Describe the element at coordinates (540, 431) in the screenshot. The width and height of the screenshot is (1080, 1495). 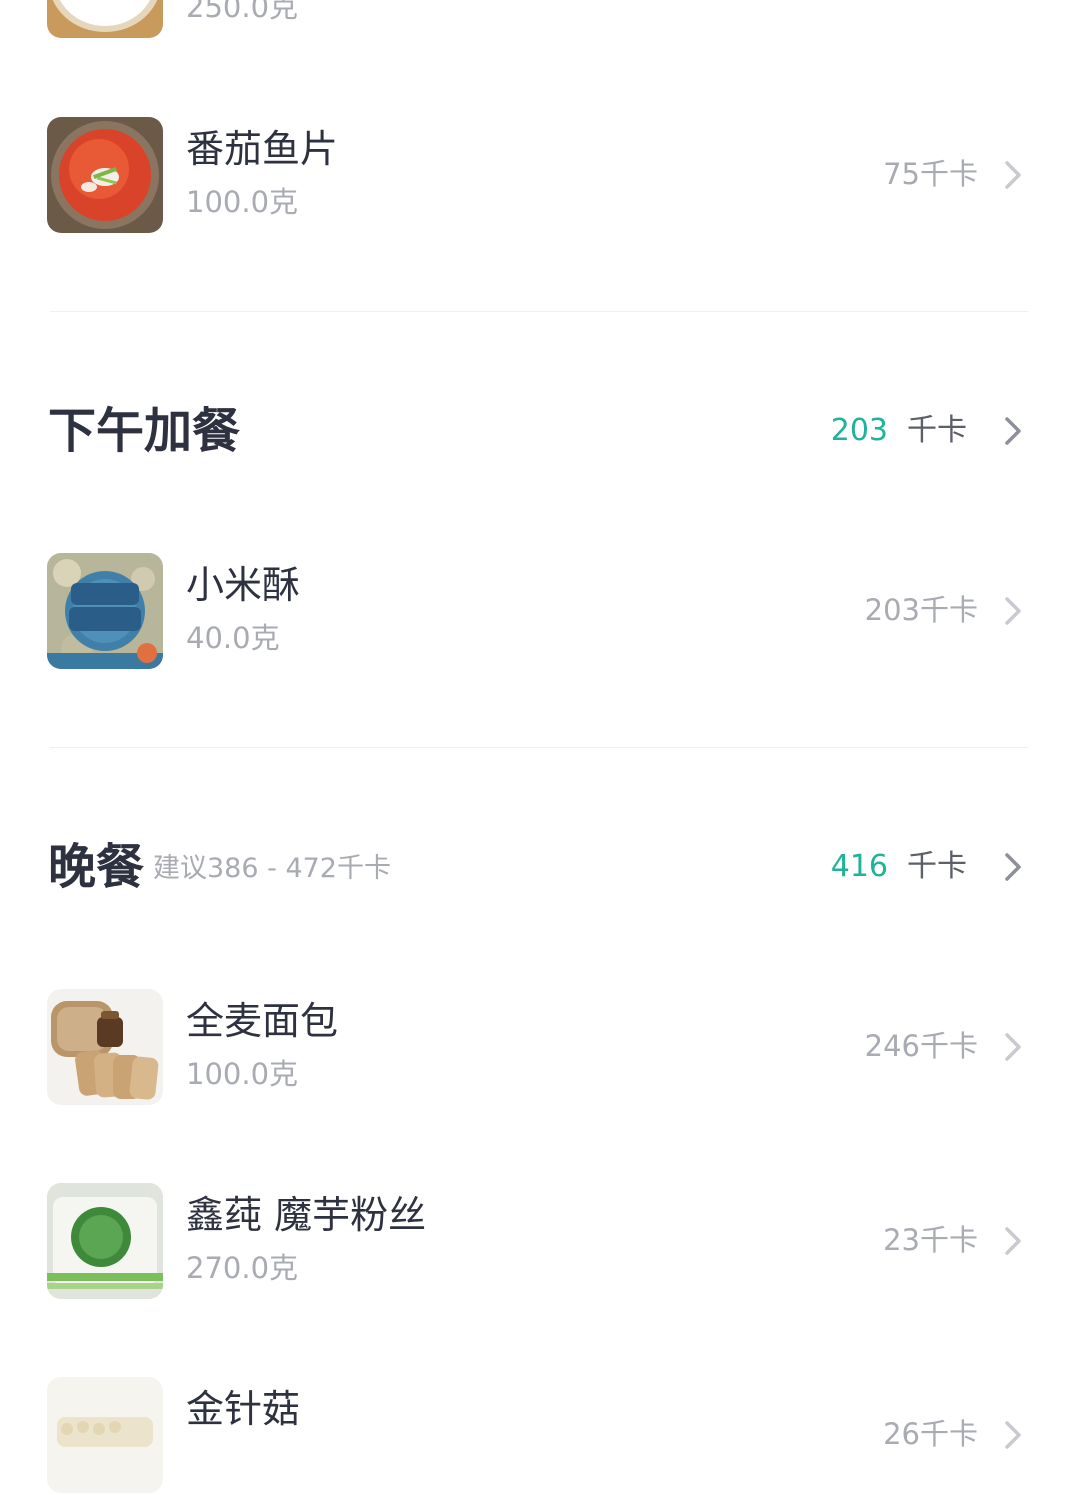
I see `meal-section-afternoon-snack: 下午加餐 203 千卡` at that location.